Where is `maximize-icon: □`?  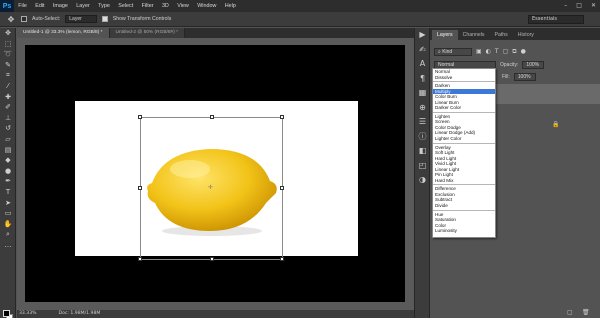 maximize-icon: □ is located at coordinates (579, 6).